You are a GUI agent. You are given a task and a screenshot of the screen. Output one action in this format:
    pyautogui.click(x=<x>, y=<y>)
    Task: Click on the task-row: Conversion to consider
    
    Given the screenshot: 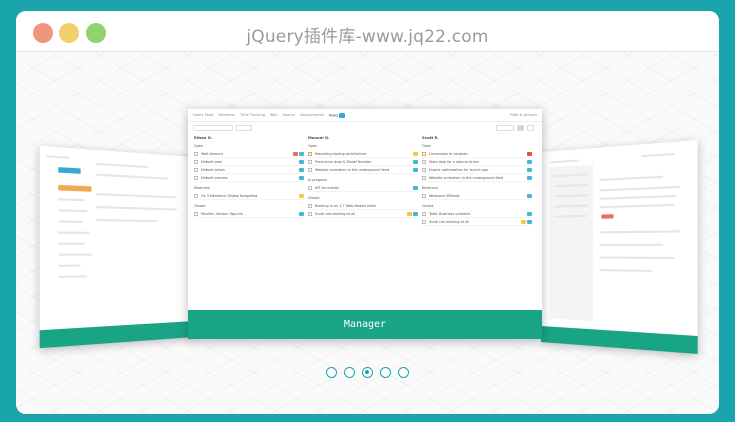 What is the action you would take?
    pyautogui.click(x=477, y=154)
    